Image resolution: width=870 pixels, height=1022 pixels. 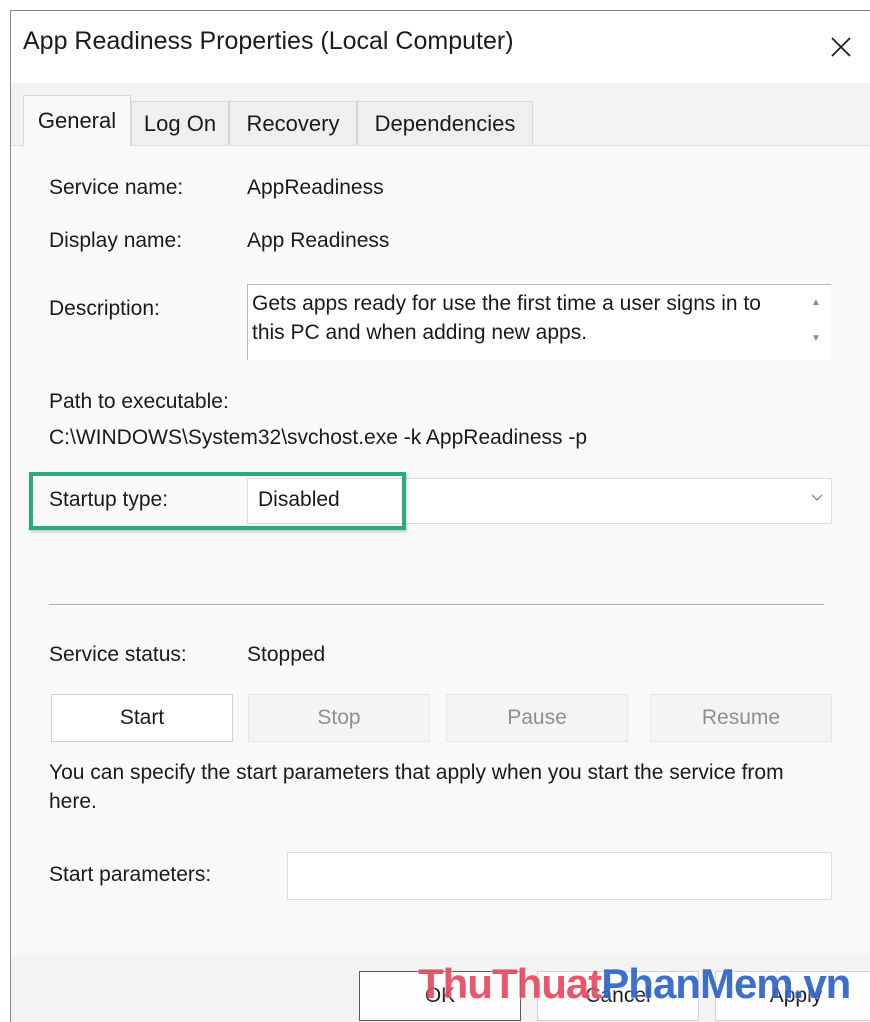 I want to click on service-name-label: Service name:, so click(x=116, y=187).